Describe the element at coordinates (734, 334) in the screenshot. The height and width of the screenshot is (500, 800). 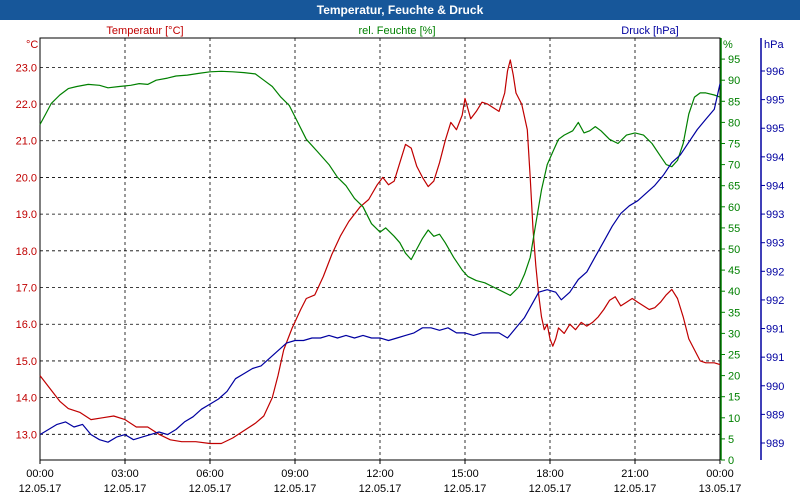
I see `humidity-tick-label: 30` at that location.